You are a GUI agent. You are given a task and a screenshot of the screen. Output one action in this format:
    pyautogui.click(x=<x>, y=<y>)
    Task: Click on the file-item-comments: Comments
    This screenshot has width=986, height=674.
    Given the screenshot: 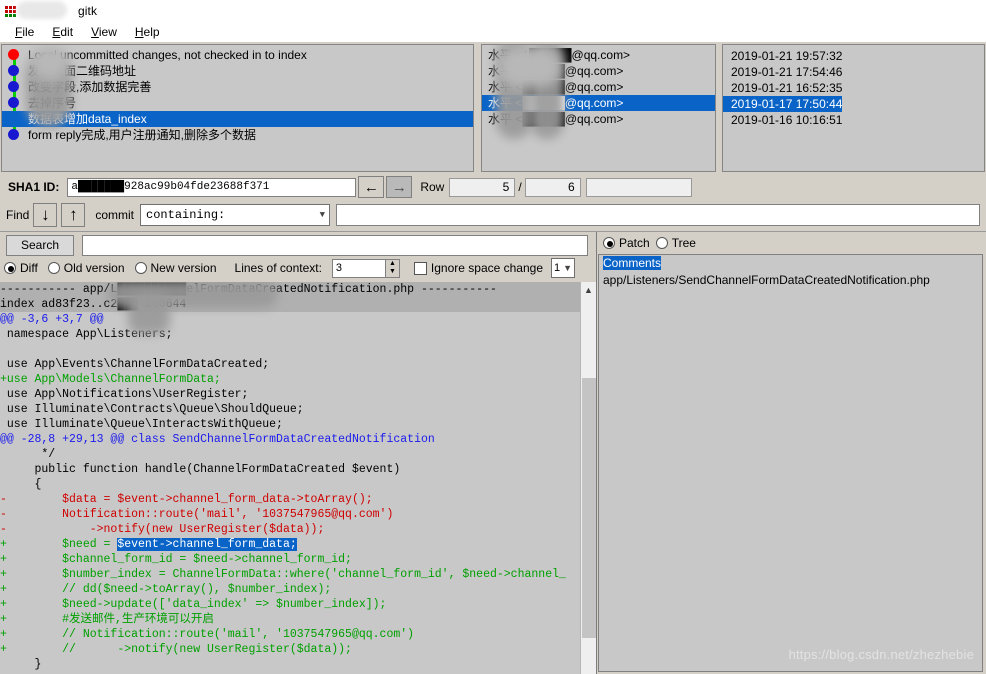 What is the action you would take?
    pyautogui.click(x=632, y=263)
    